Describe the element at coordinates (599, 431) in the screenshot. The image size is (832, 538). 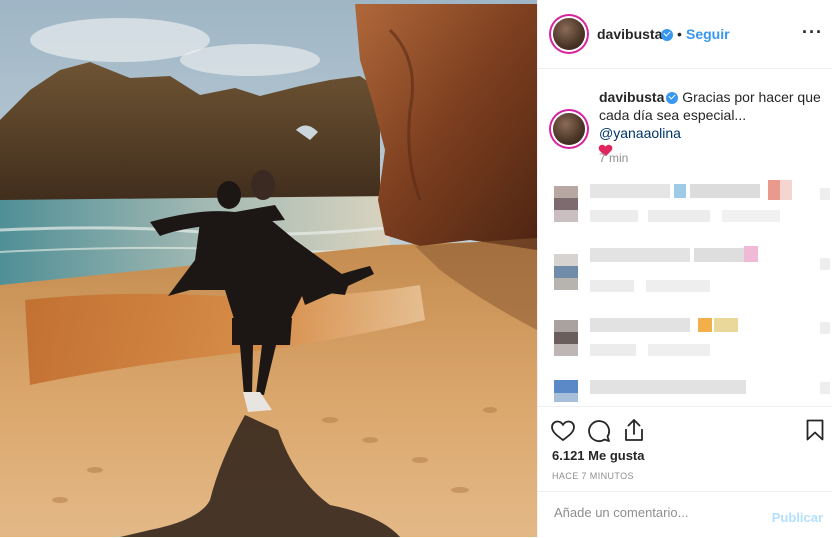
I see `comment-icon` at that location.